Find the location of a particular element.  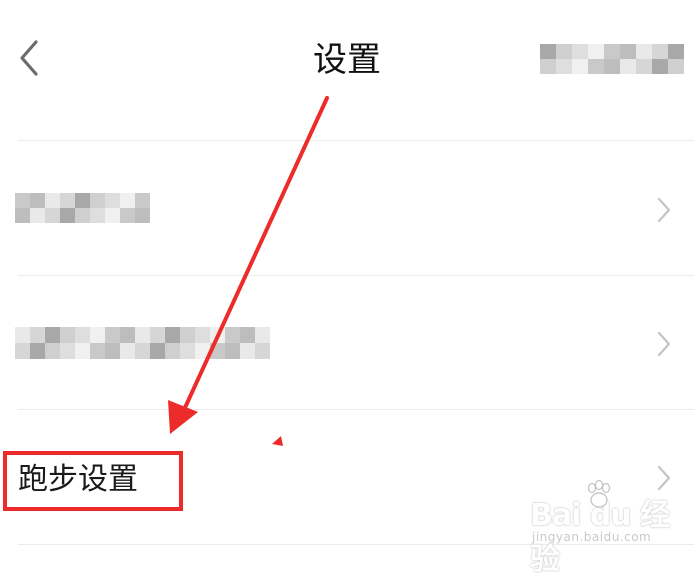

obscured-header-action is located at coordinates (612, 59).